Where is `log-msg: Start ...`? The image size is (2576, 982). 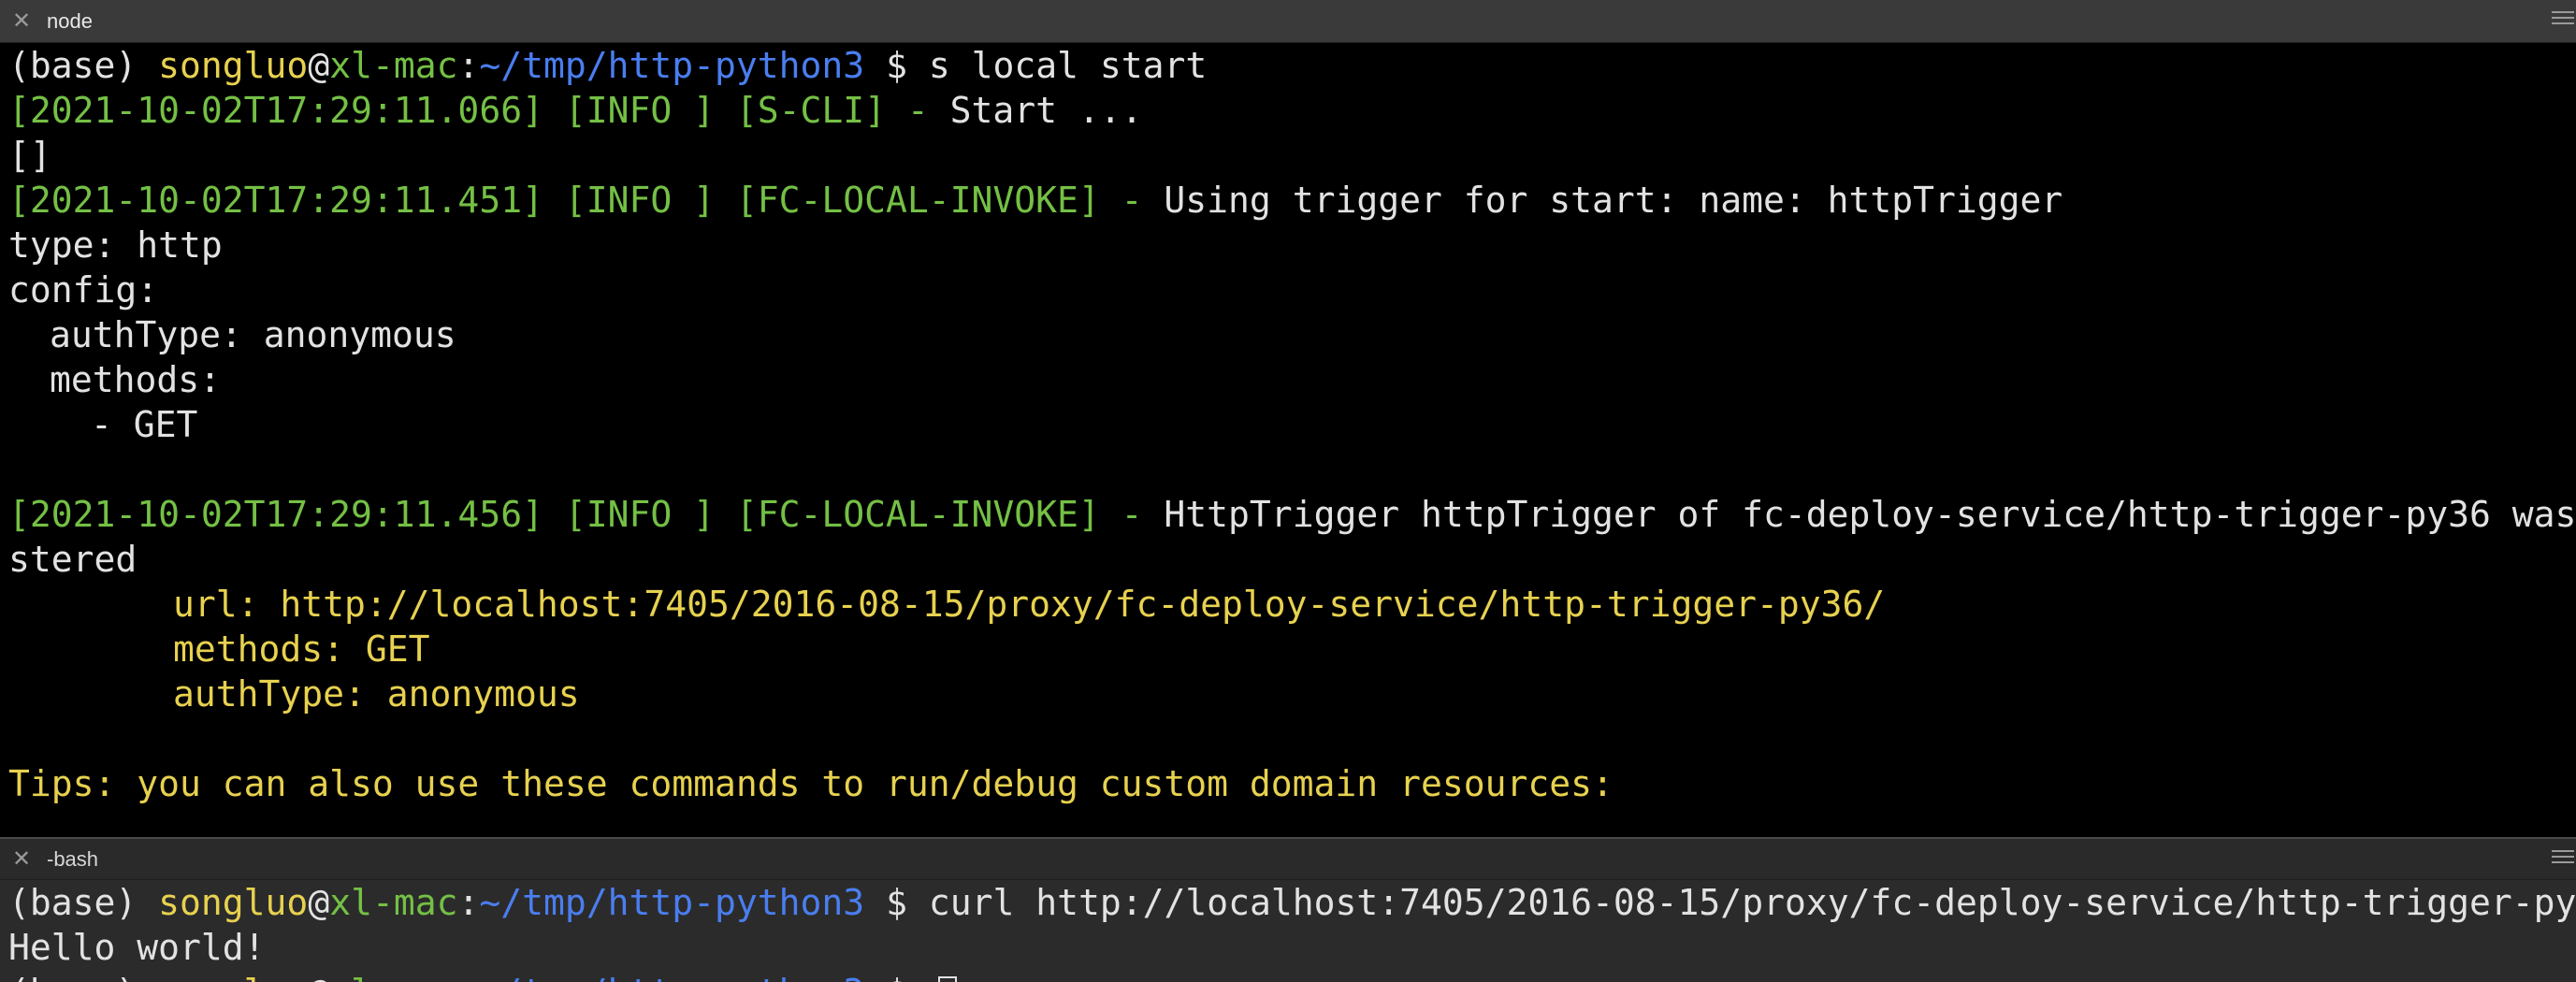 log-msg: Start ... is located at coordinates (1046, 110).